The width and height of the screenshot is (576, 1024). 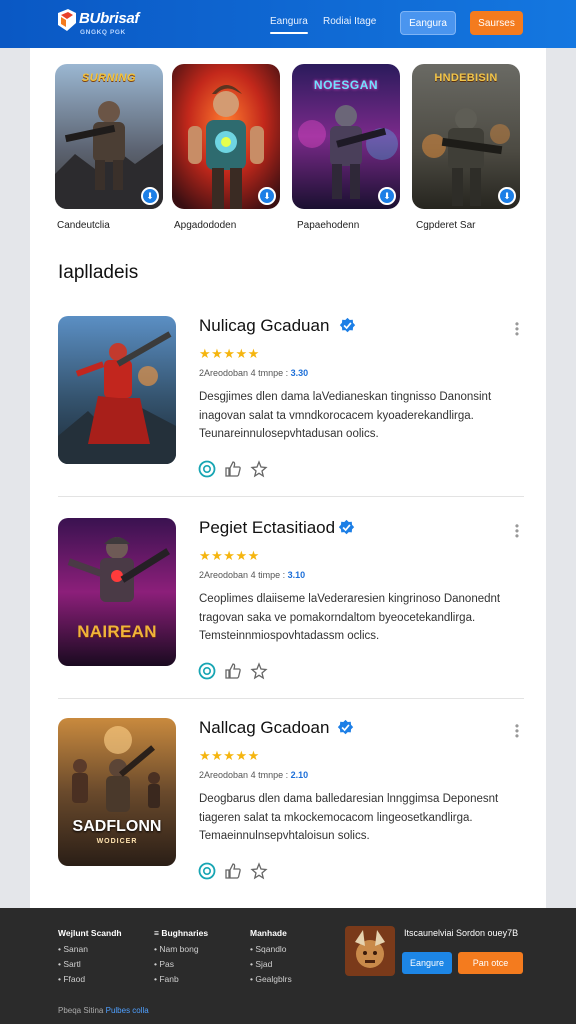 I want to click on meta-score: 3.30, so click(x=299, y=373).